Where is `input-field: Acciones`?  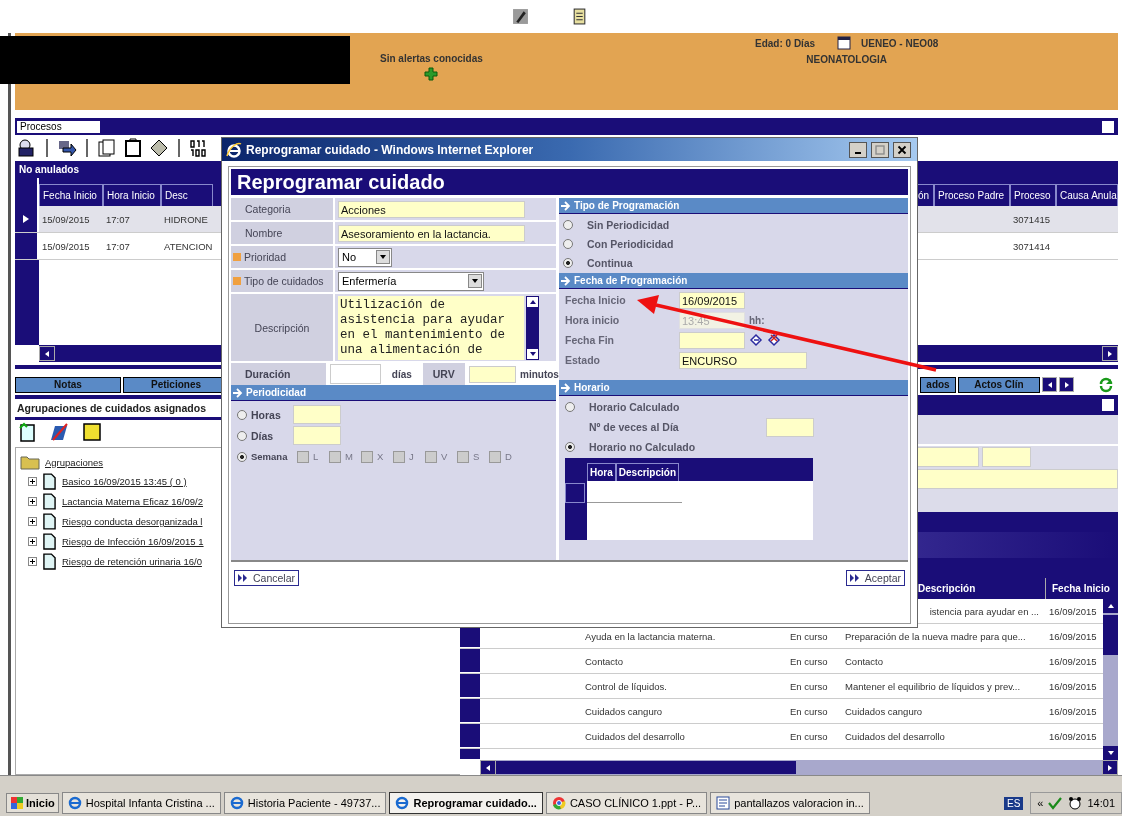 input-field: Acciones is located at coordinates (431, 209).